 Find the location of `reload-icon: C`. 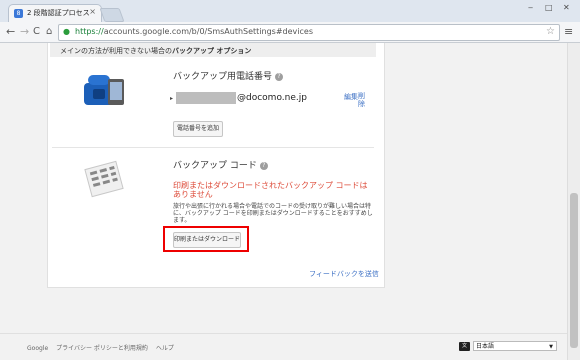

reload-icon: C is located at coordinates (36, 31).